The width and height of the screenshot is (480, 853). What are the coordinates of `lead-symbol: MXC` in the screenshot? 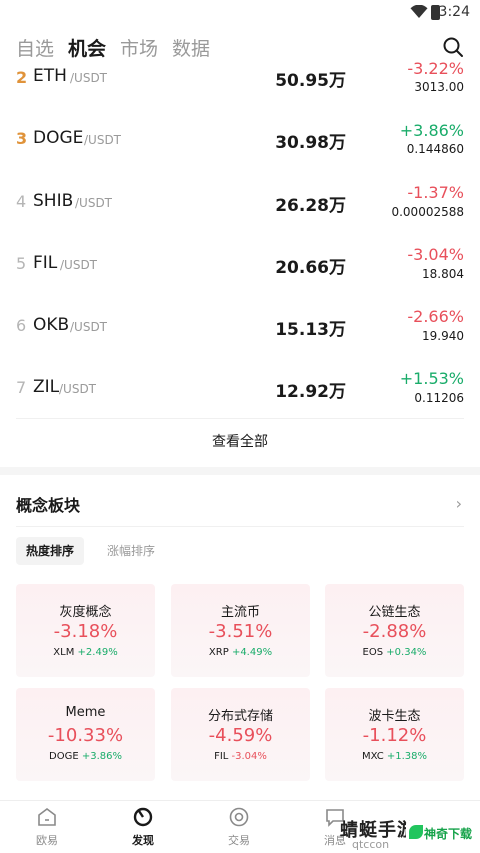 It's located at (372, 756).